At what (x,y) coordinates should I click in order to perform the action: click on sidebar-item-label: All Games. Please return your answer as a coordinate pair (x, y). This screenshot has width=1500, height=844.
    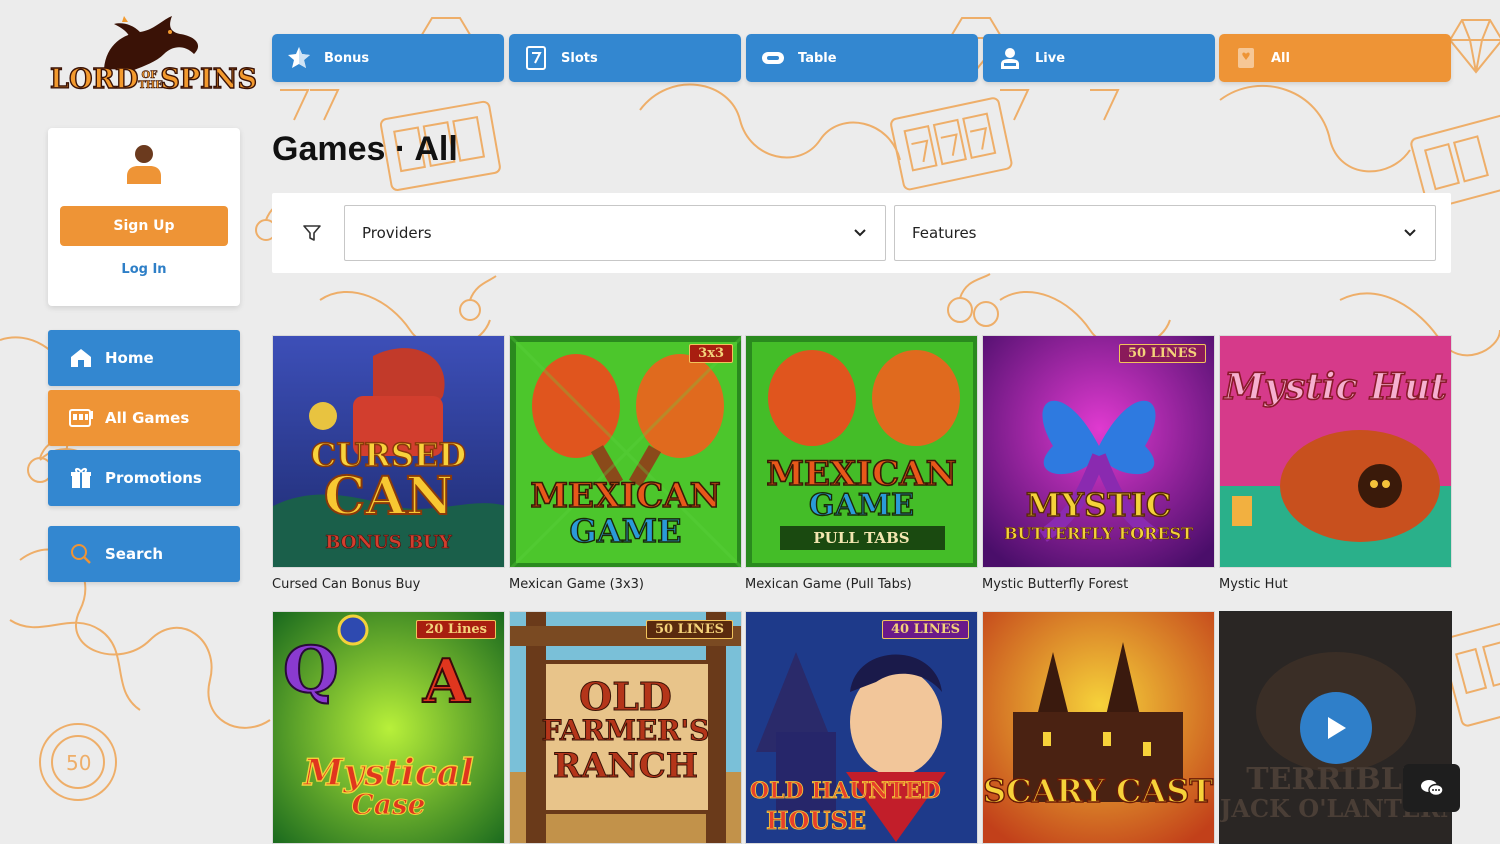
    Looking at the image, I should click on (147, 418).